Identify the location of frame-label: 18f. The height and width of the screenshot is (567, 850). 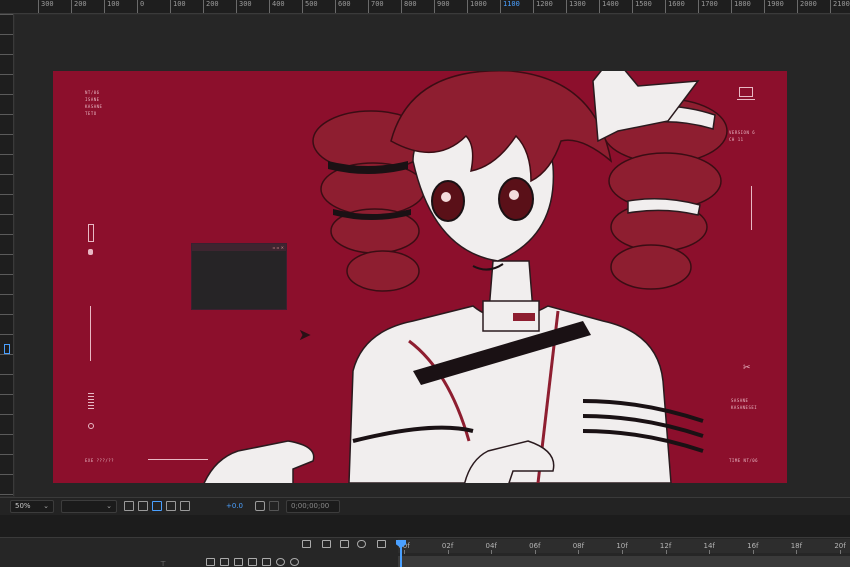
(796, 546).